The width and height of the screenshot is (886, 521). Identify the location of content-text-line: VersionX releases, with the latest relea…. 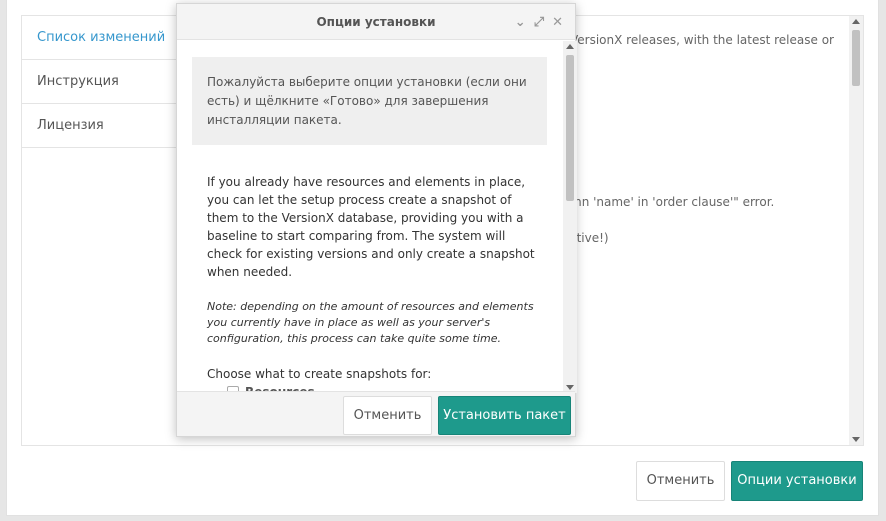
(702, 40).